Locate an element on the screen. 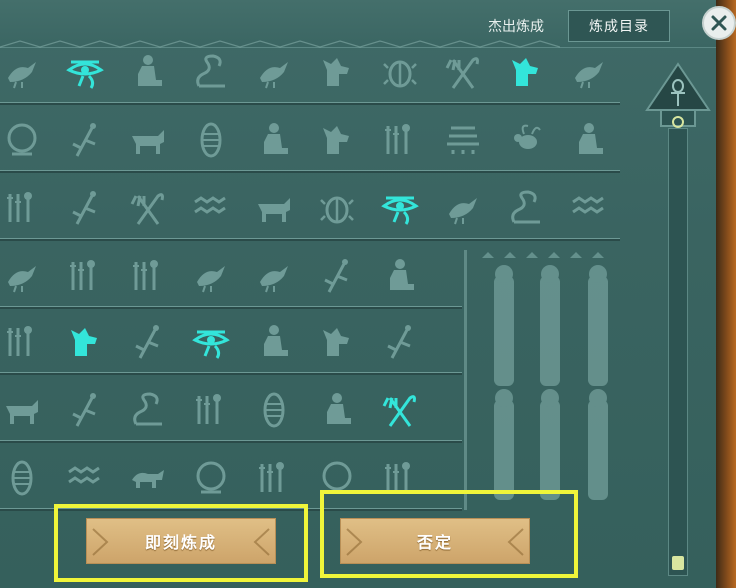  outstanding-output-label: 杰出炼成 is located at coordinates (516, 27).